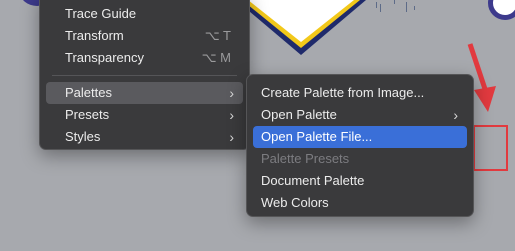 This screenshot has height=251, width=515. I want to click on menu-item-transparency: Transparency ⌥ M, so click(144, 58).